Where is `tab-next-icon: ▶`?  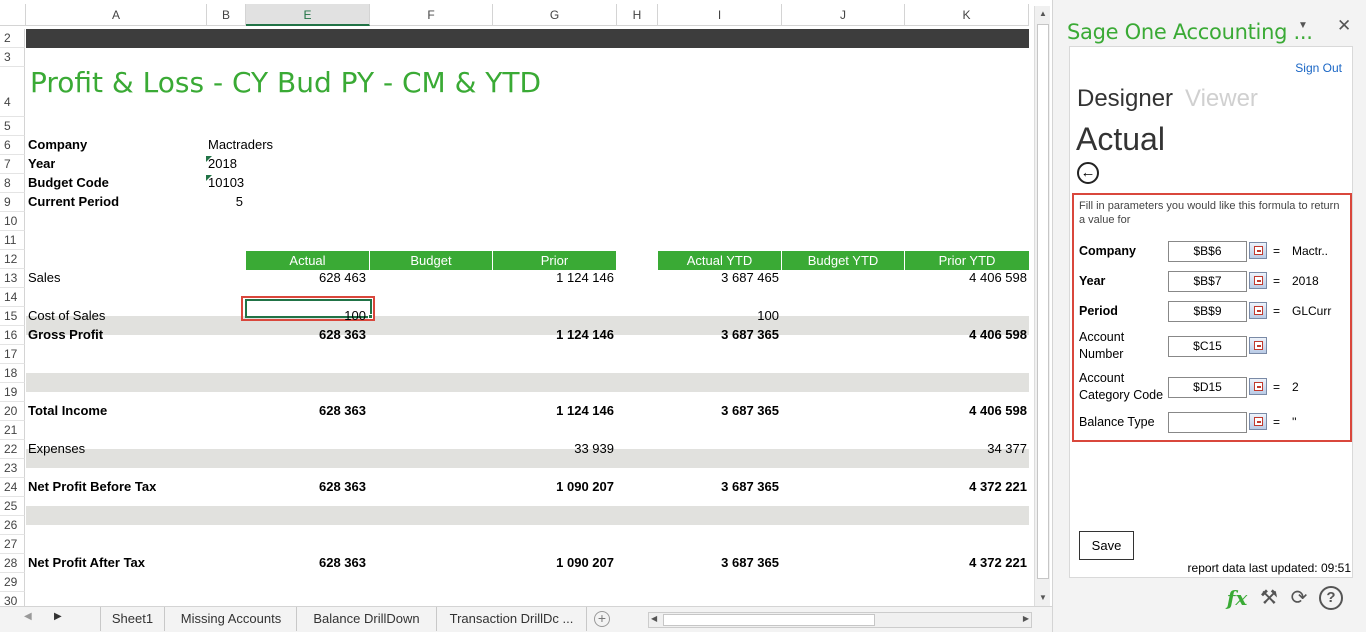 tab-next-icon: ▶ is located at coordinates (58, 616).